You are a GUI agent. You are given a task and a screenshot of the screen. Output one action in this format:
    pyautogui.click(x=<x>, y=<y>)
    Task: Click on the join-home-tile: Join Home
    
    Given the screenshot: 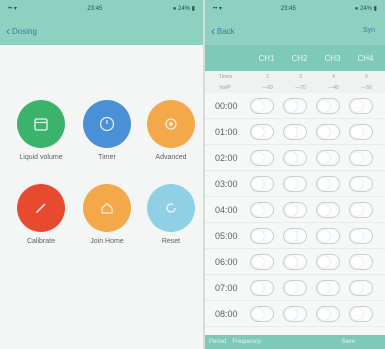 What is the action you would take?
    pyautogui.click(x=107, y=214)
    